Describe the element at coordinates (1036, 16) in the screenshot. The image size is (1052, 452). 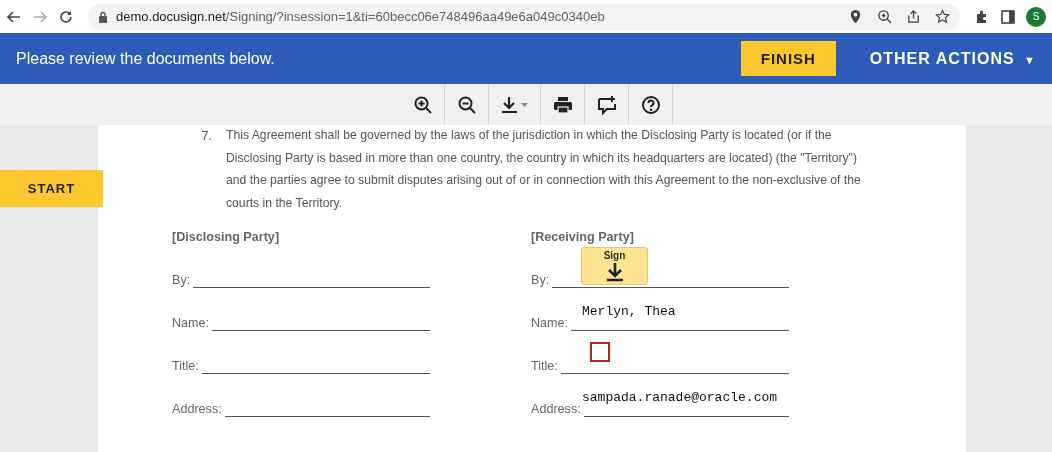
I see `profile-avatar: S` at that location.